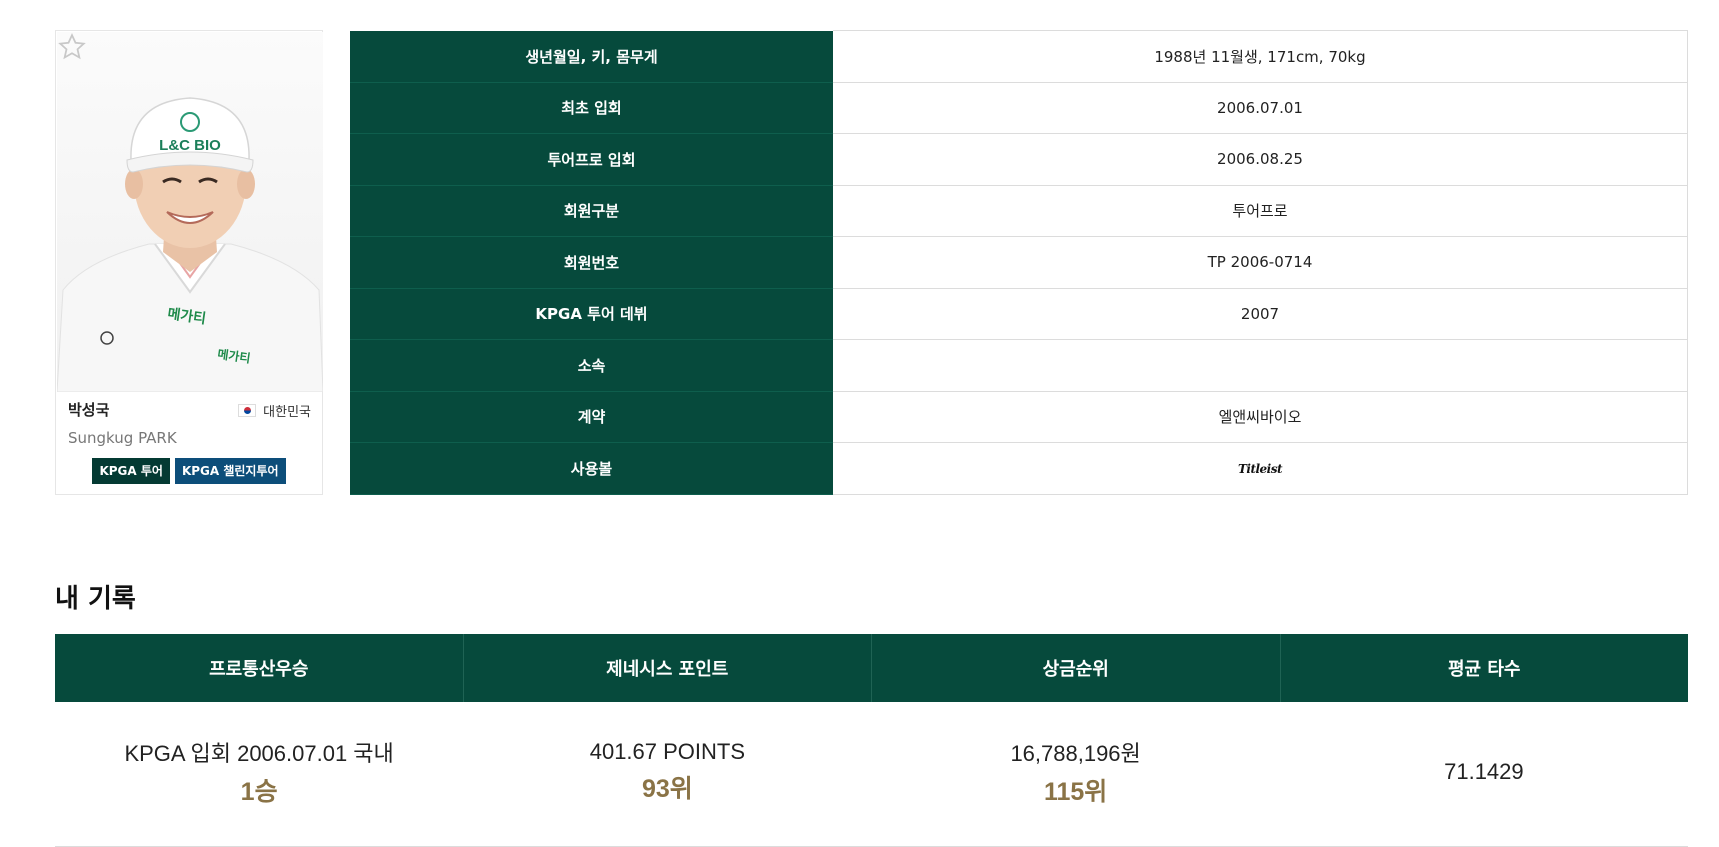 The image size is (1719, 847). Describe the element at coordinates (591, 468) in the screenshot. I see `info-label: 사용볼` at that location.